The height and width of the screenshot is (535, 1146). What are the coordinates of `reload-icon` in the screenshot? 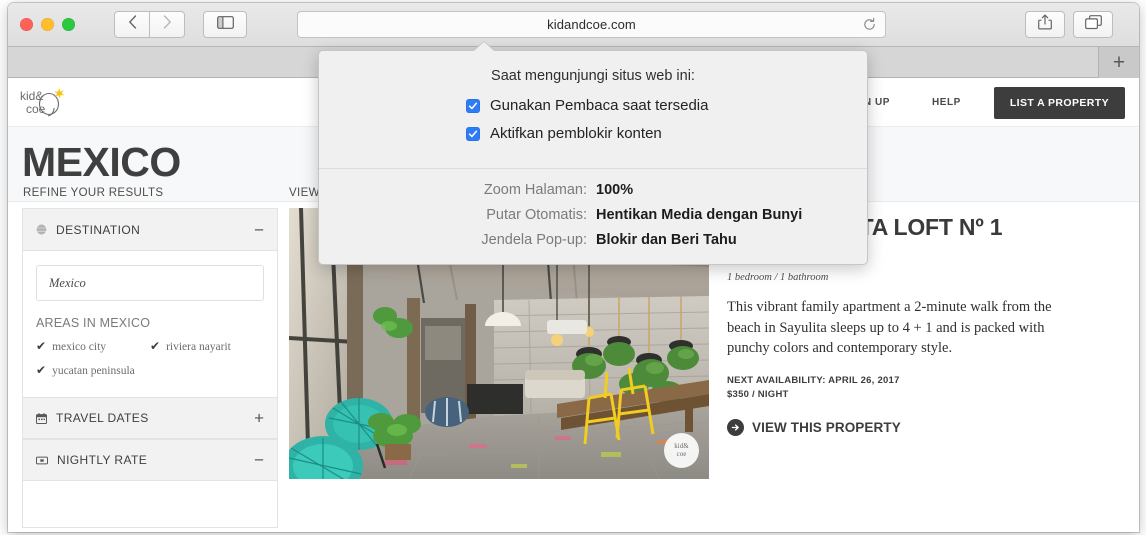 It's located at (869, 27).